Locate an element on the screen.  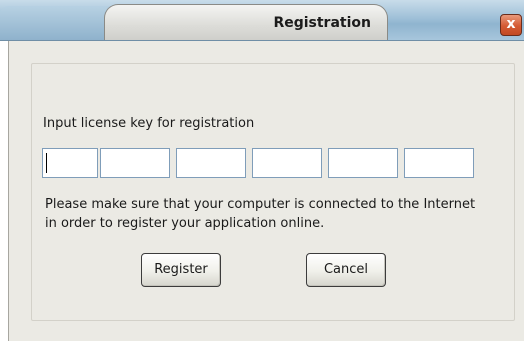
register-button: Register is located at coordinates (181, 270).